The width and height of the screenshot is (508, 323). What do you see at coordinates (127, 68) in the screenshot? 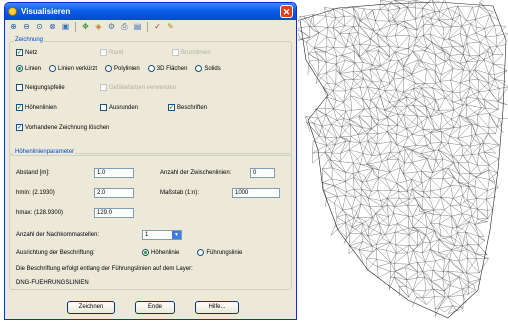
I see `mode-label-polylinien: Polylinien` at bounding box center [127, 68].